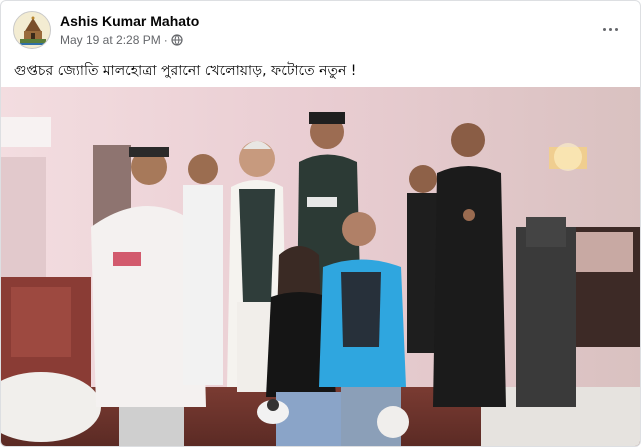 This screenshot has width=641, height=447. What do you see at coordinates (110, 40) in the screenshot?
I see `post-timestamp: May 19 at 2:28 PM` at bounding box center [110, 40].